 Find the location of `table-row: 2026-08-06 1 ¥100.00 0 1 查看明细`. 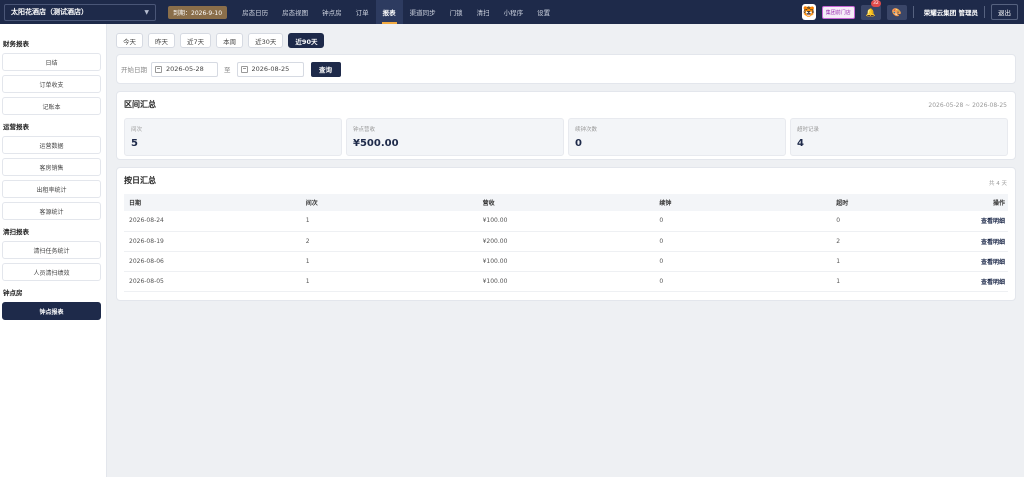

table-row: 2026-08-06 1 ¥100.00 0 1 查看明细 is located at coordinates (566, 261).